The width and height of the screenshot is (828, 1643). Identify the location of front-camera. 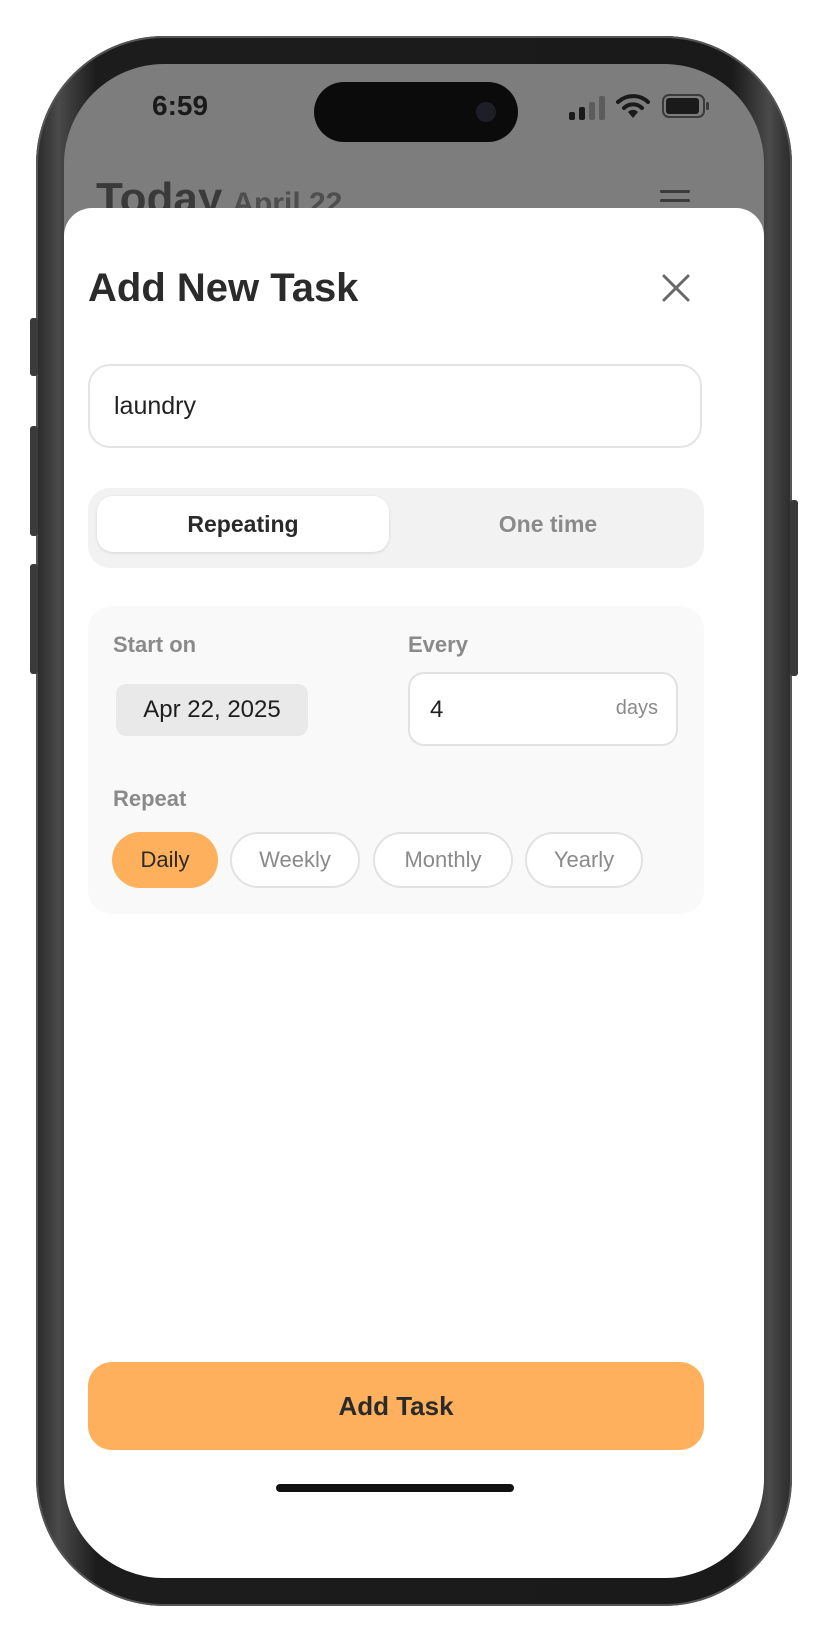
(486, 112).